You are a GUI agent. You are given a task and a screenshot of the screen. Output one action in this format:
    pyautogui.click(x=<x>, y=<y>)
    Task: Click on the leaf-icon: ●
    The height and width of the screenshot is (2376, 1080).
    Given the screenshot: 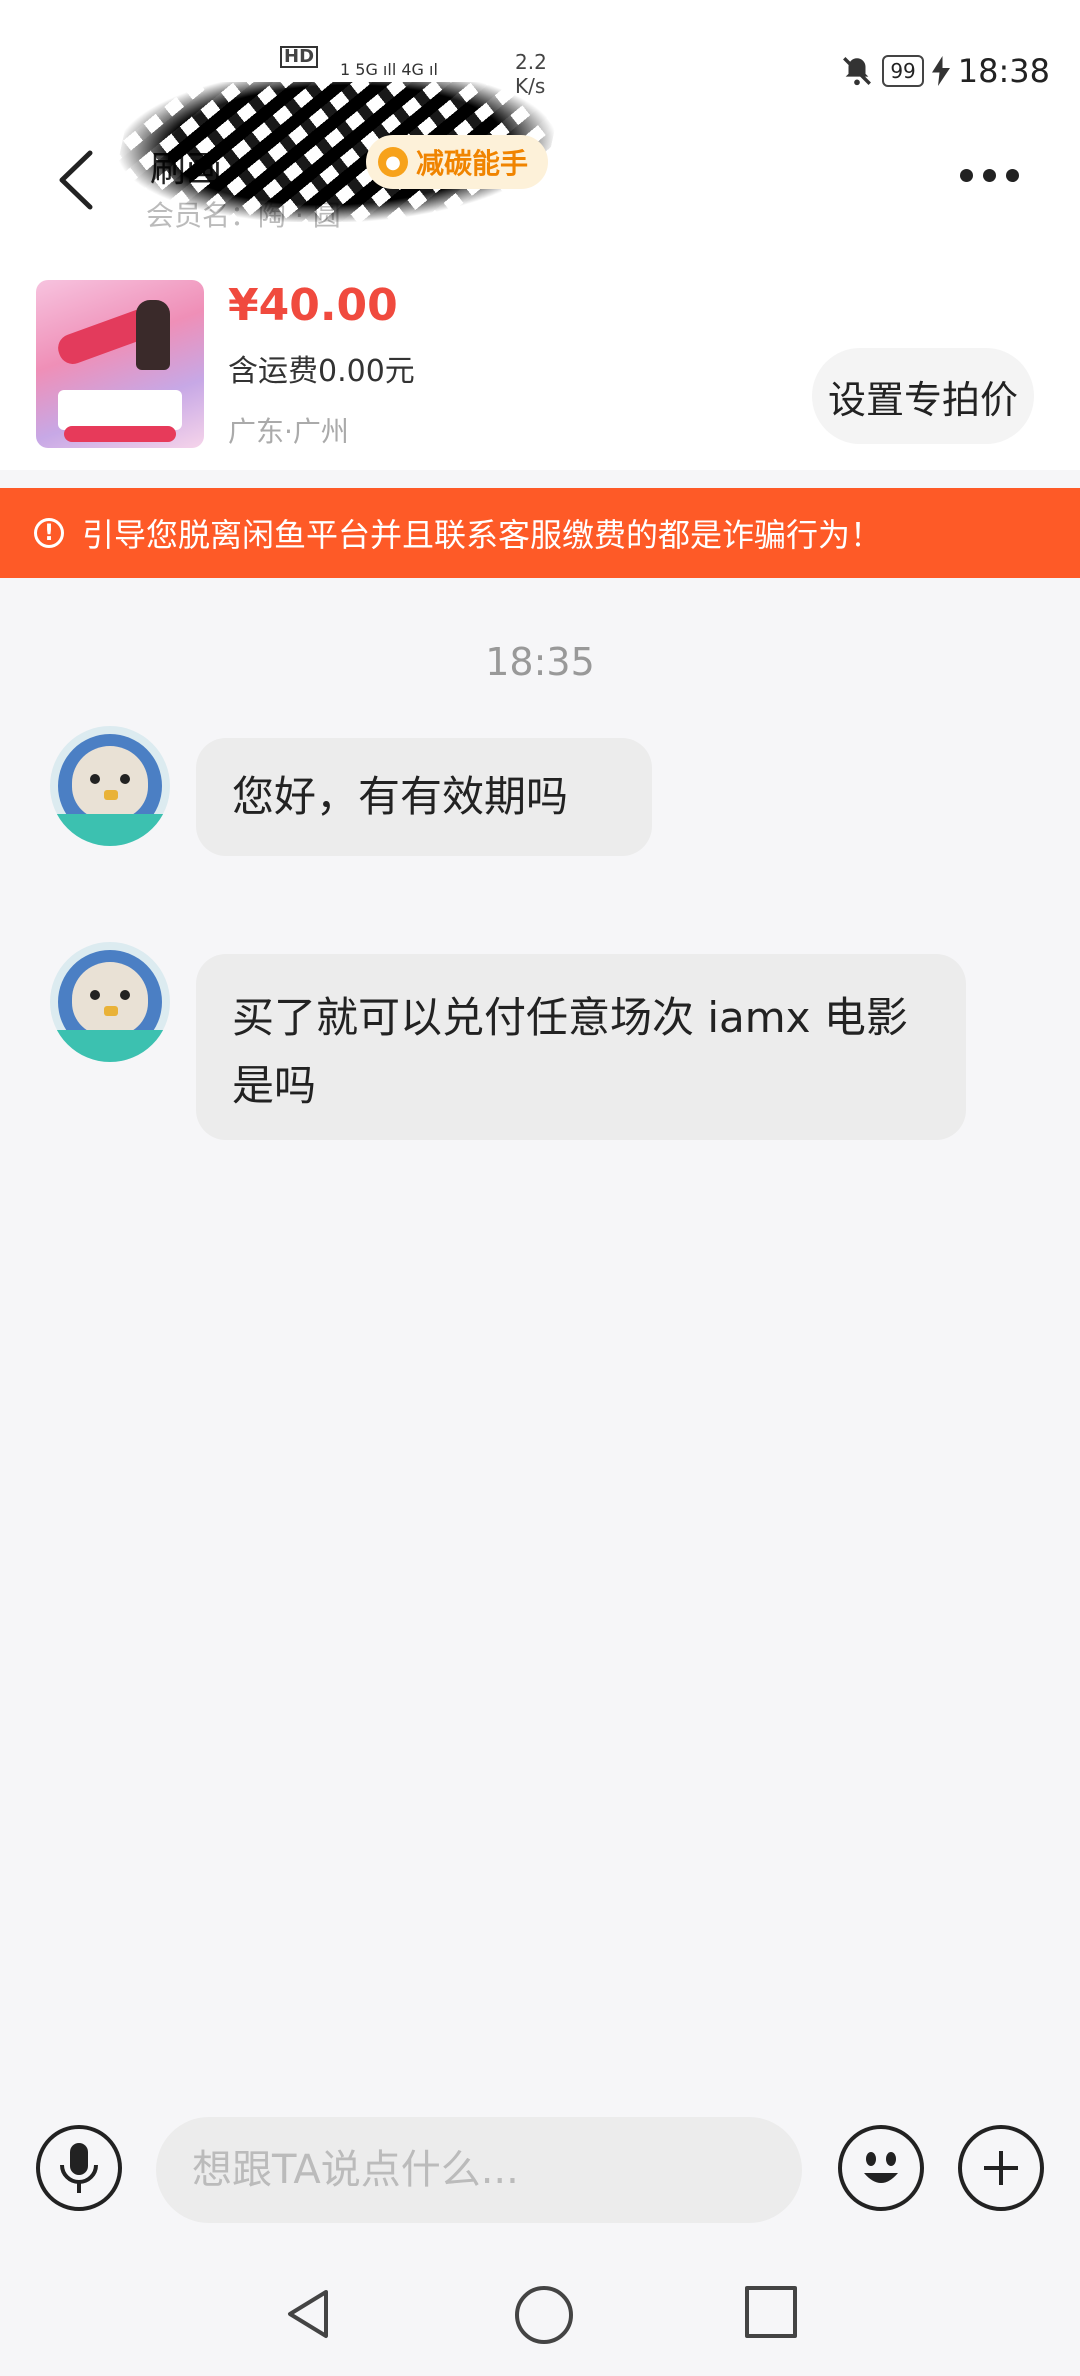 What is the action you would take?
    pyautogui.click(x=393, y=162)
    